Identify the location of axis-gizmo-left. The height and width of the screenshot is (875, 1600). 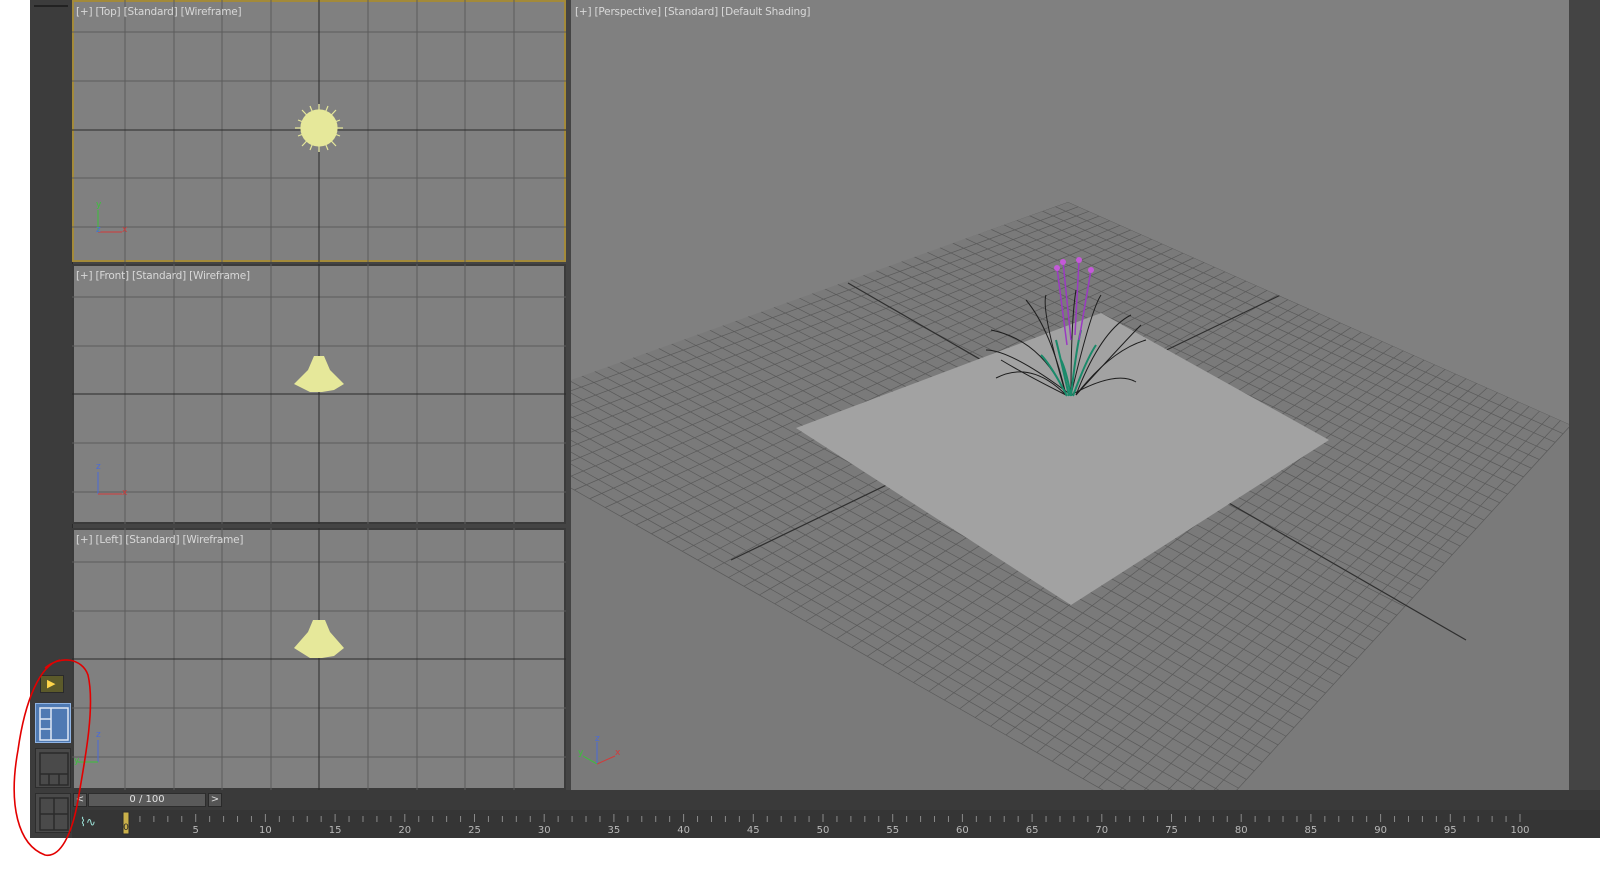
(88, 751).